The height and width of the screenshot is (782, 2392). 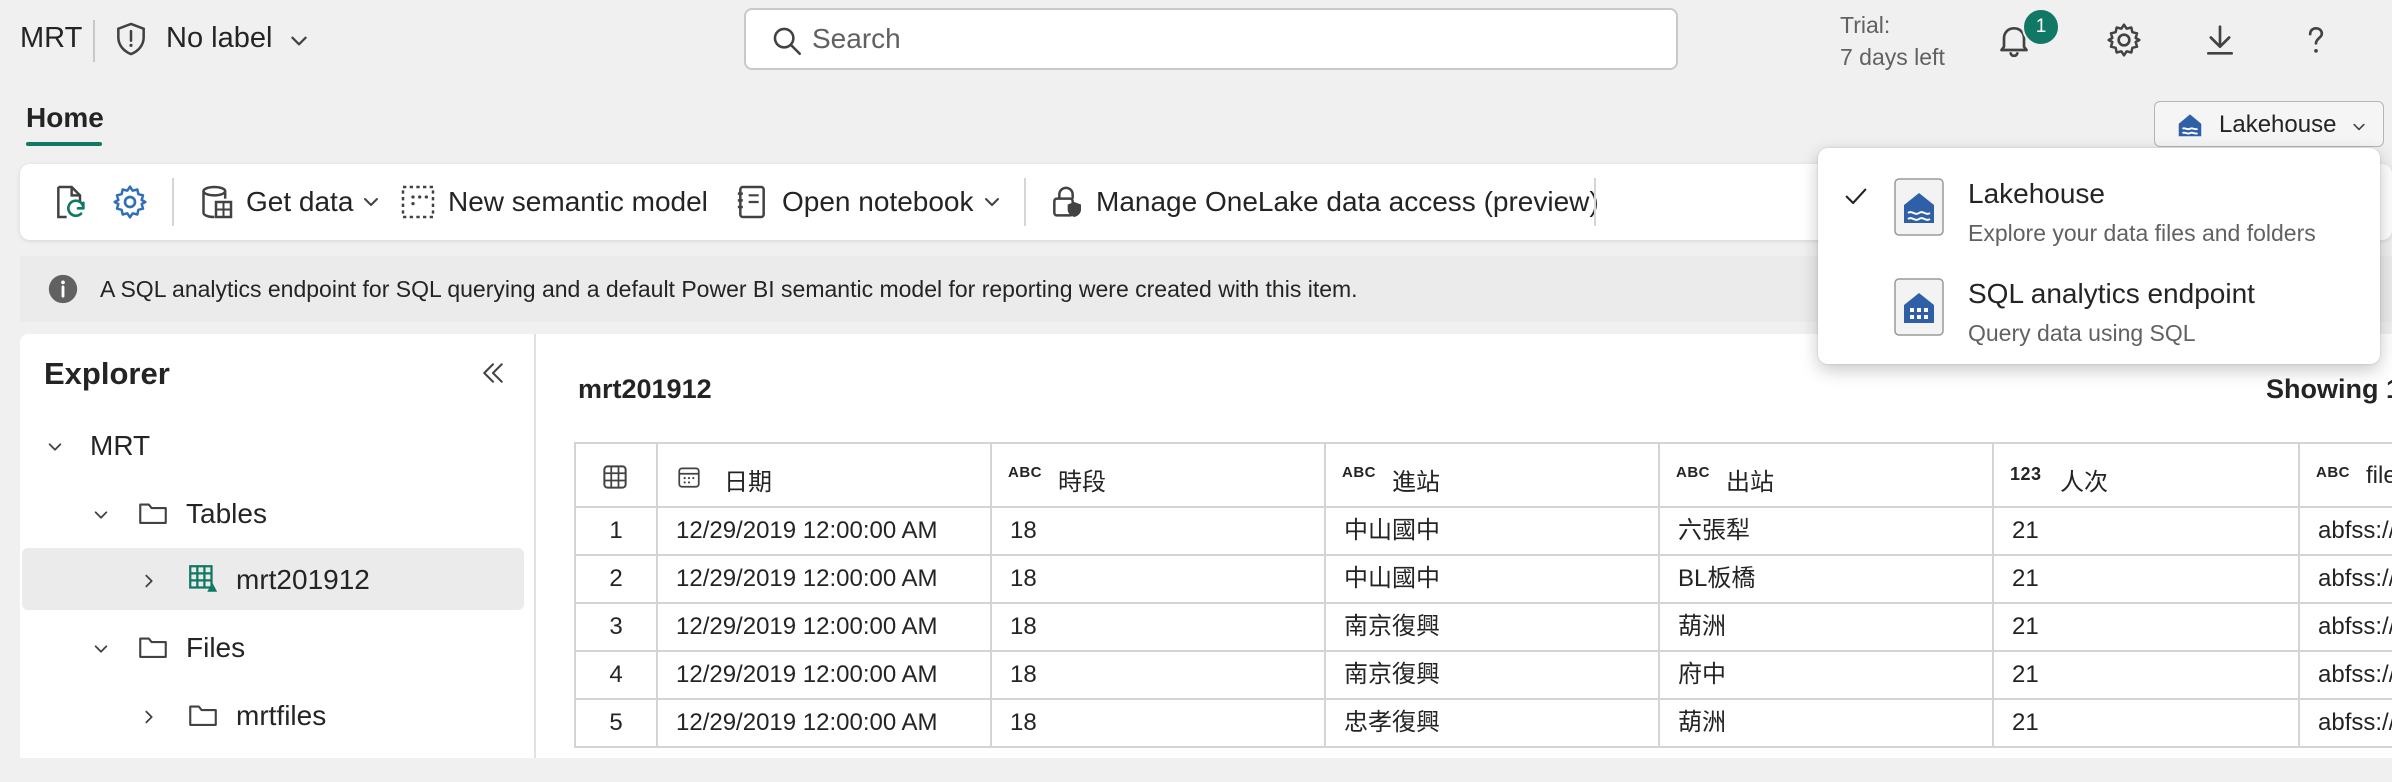 What do you see at coordinates (2345, 475) in the screenshot?
I see `column-header: ABC file` at bounding box center [2345, 475].